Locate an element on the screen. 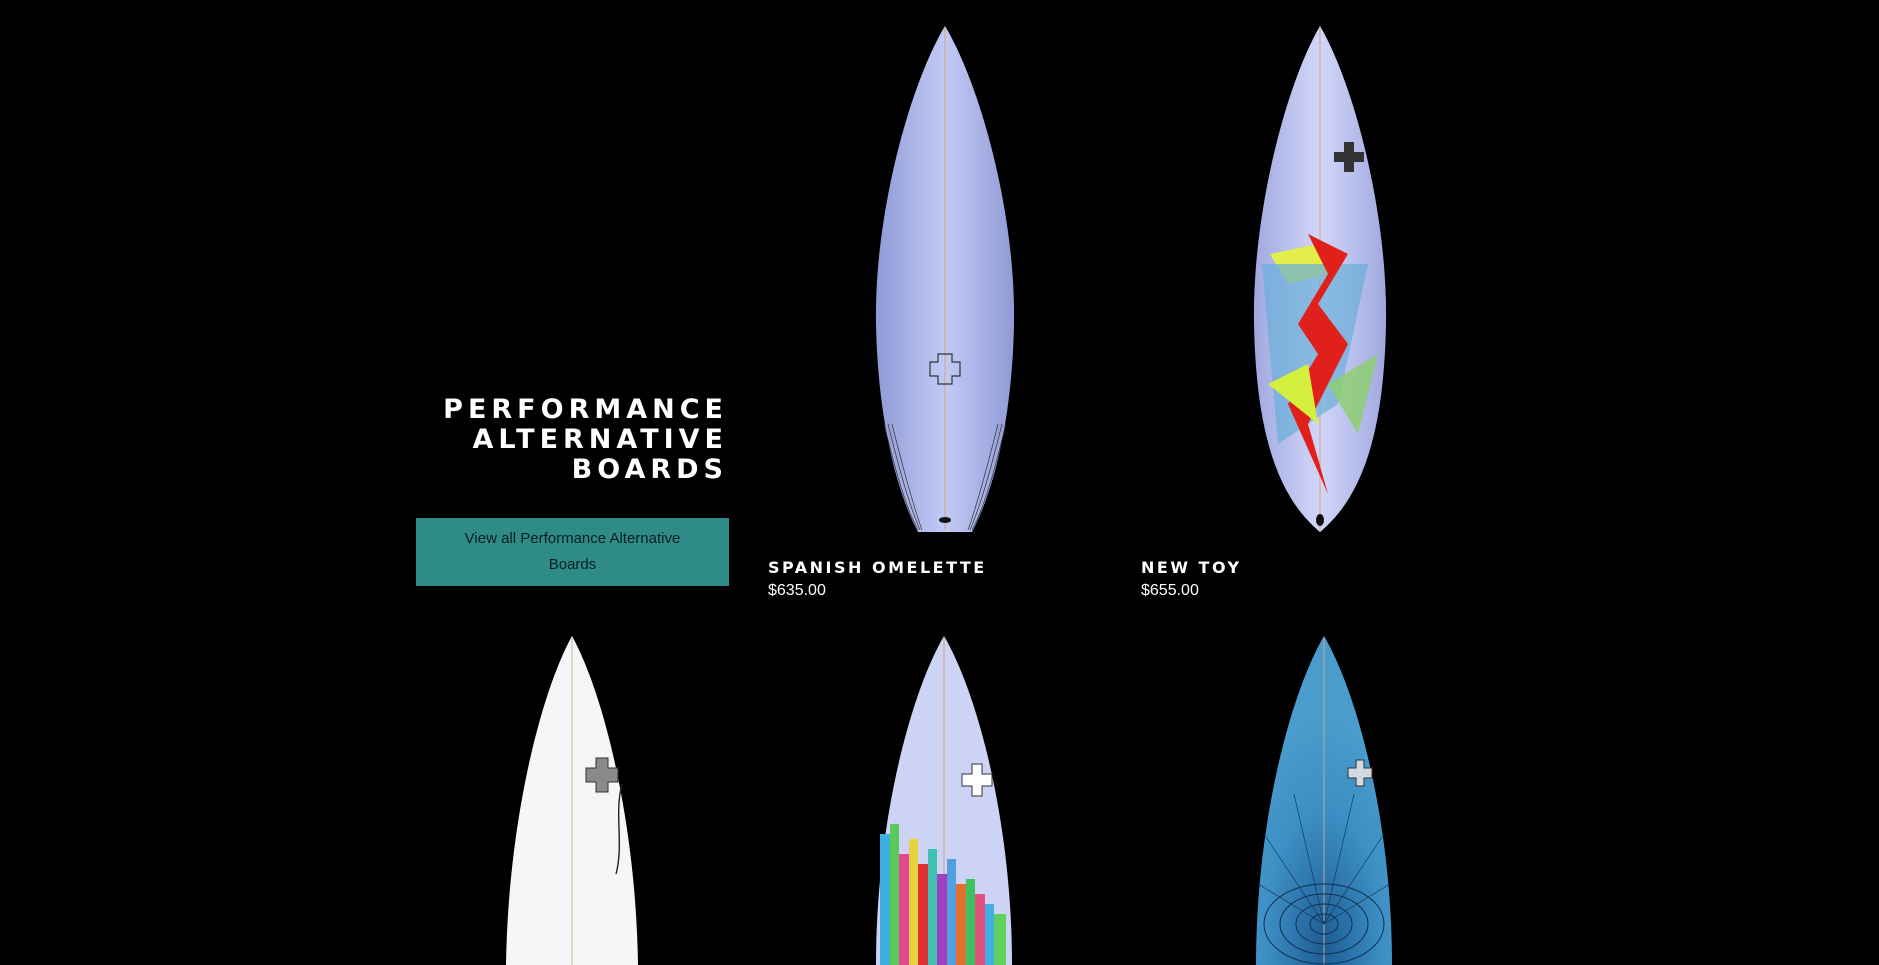  product-title: SPANISH OMELETTE is located at coordinates (877, 567).